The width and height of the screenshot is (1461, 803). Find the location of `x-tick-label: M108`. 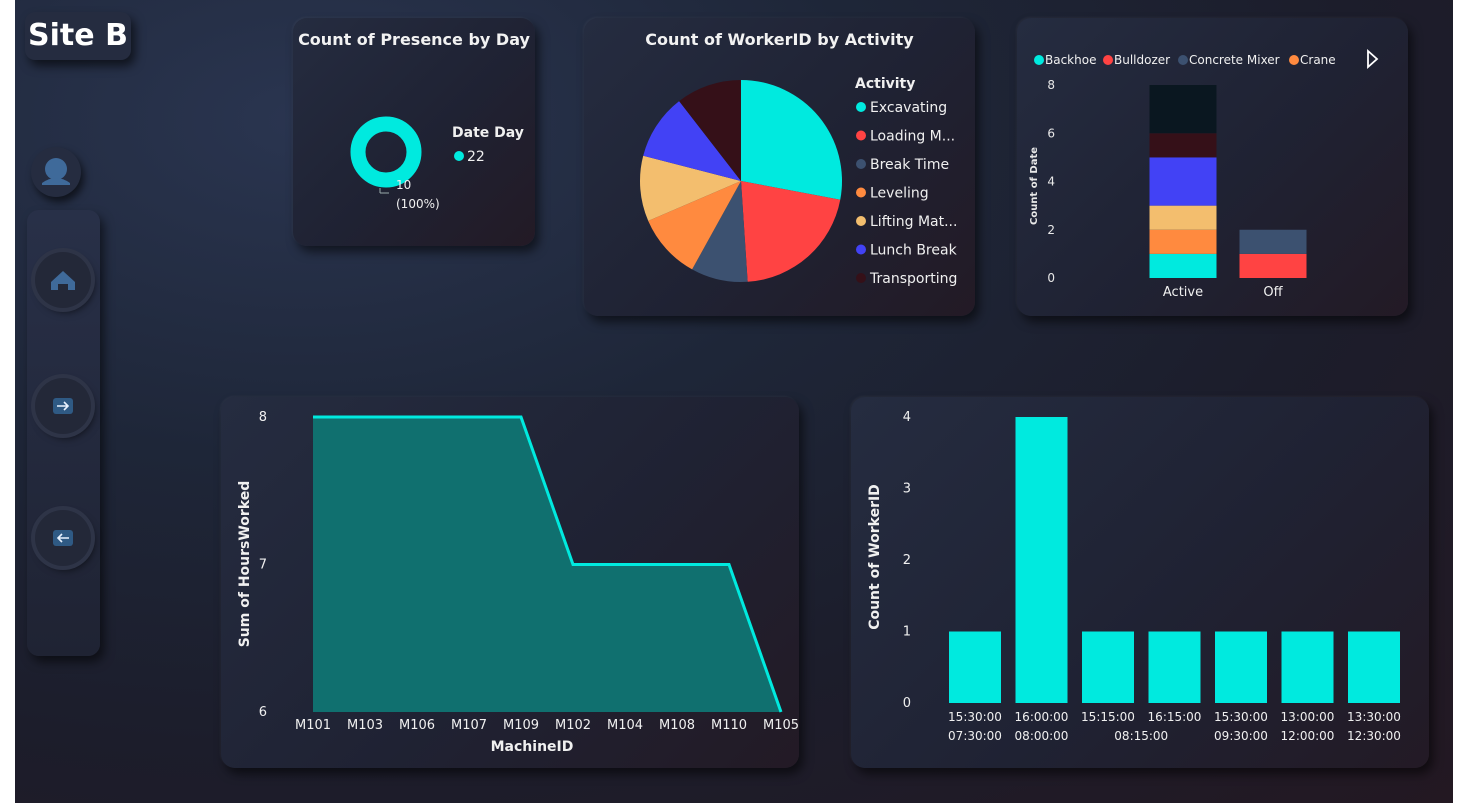

x-tick-label: M108 is located at coordinates (677, 725).